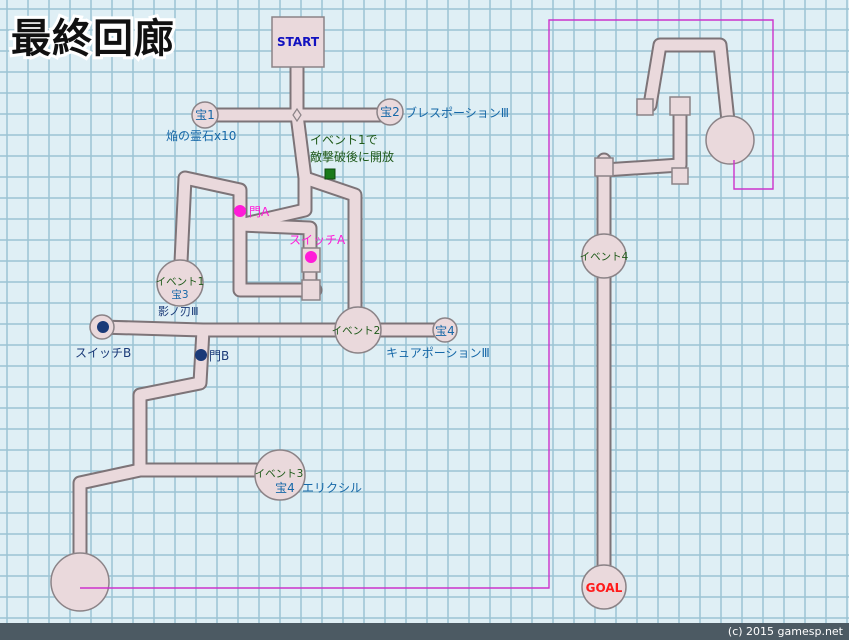 This screenshot has height=640, width=849. Describe the element at coordinates (604, 257) in the screenshot. I see `event4-label: イベント4` at that location.